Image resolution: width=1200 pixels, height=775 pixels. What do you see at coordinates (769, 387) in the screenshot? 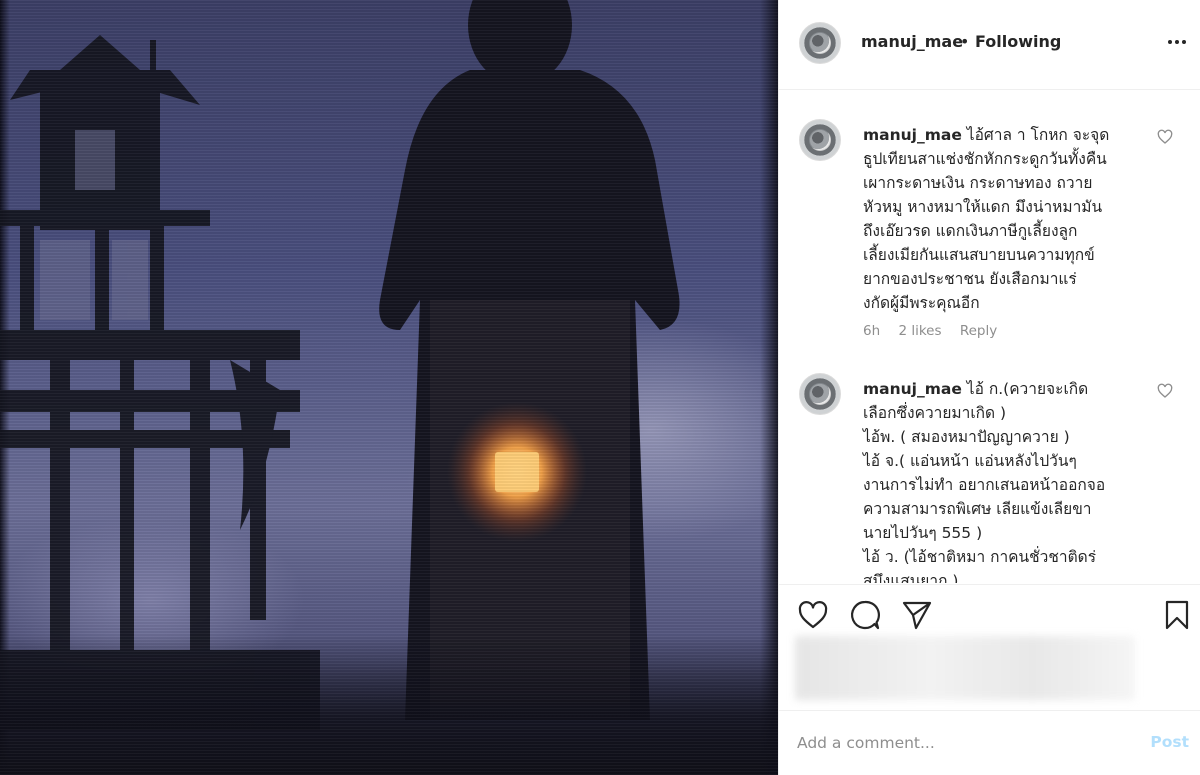
I see `photo-edge-shadow-right` at bounding box center [769, 387].